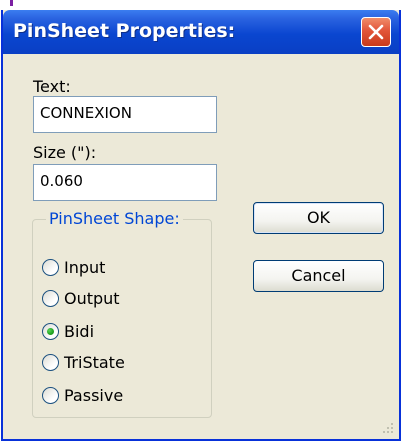 The image size is (401, 441). I want to click on radio-label: Input, so click(85, 267).